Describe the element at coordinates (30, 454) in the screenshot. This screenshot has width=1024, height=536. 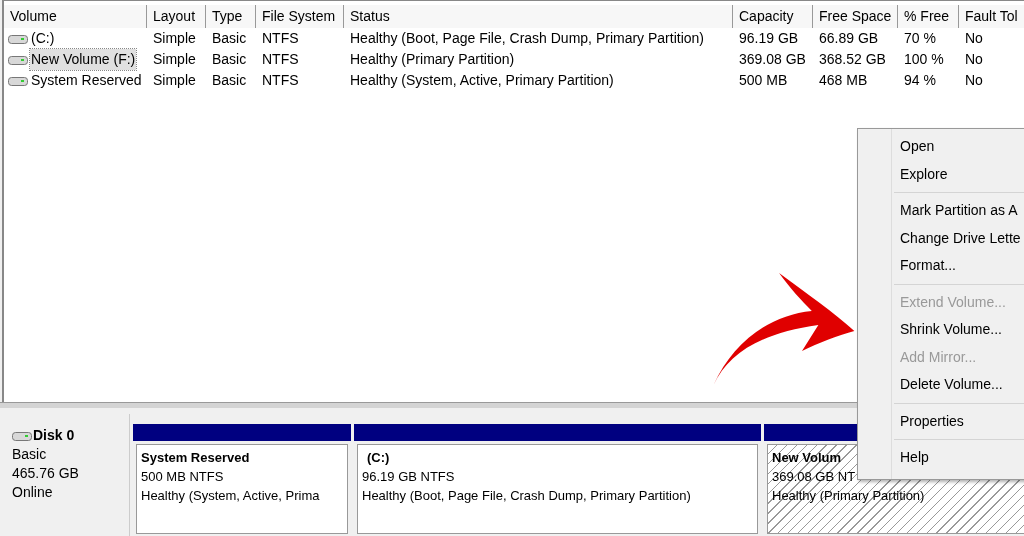
I see `disk-type: Basic` at that location.